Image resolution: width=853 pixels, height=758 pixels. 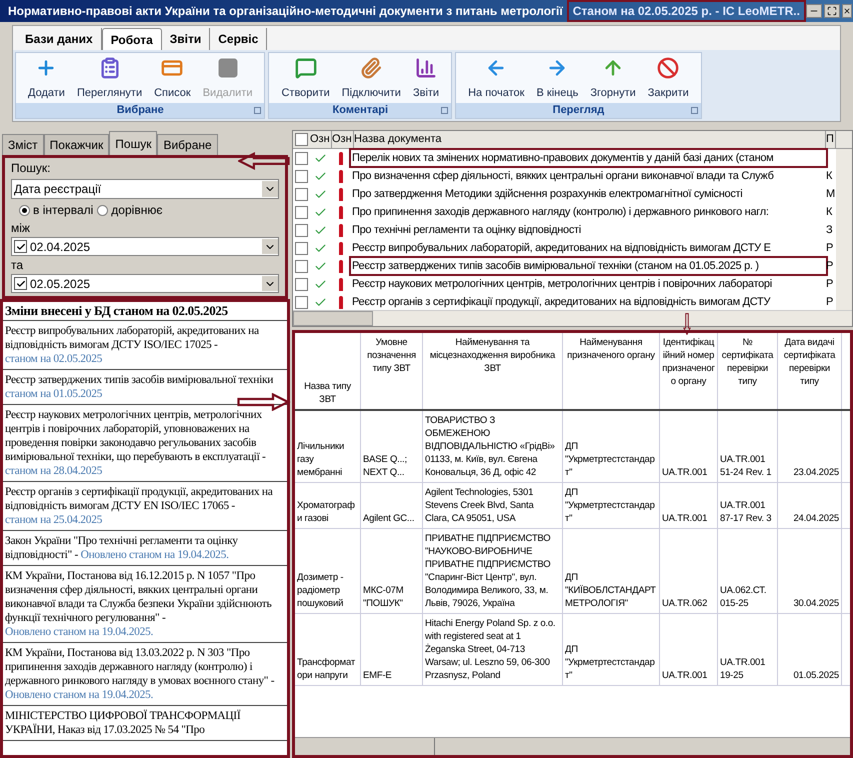 What do you see at coordinates (588, 194) in the screenshot?
I see `document-title: Про затвердження Методики здійснення розрахунків електромагнітної сумісності` at bounding box center [588, 194].